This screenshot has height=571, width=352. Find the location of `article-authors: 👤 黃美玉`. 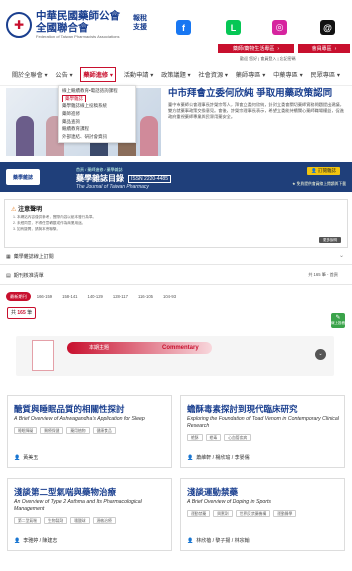

article-authors: 👤 黃美玉 is located at coordinates (26, 458).